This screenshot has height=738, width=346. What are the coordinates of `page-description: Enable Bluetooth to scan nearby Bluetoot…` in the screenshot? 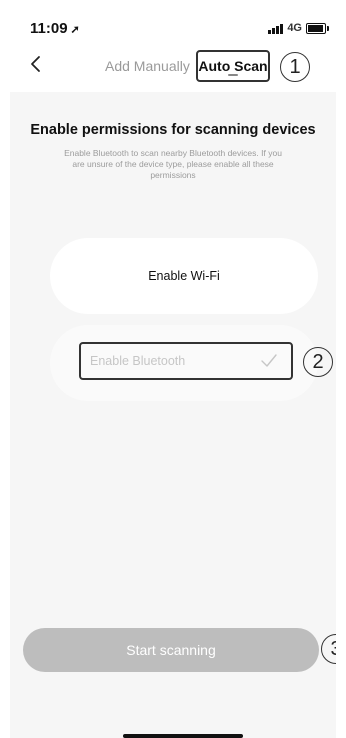 It's located at (173, 164).